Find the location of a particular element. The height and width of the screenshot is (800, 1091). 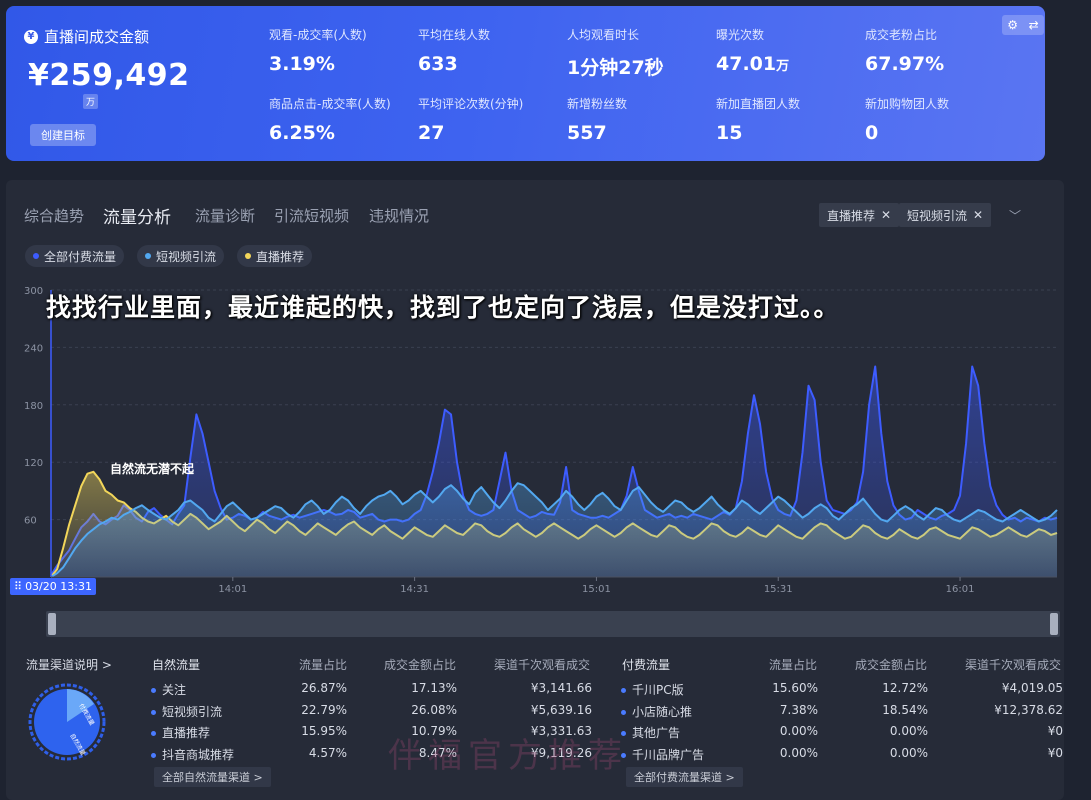

x-tick-label: 15:01 is located at coordinates (596, 589).